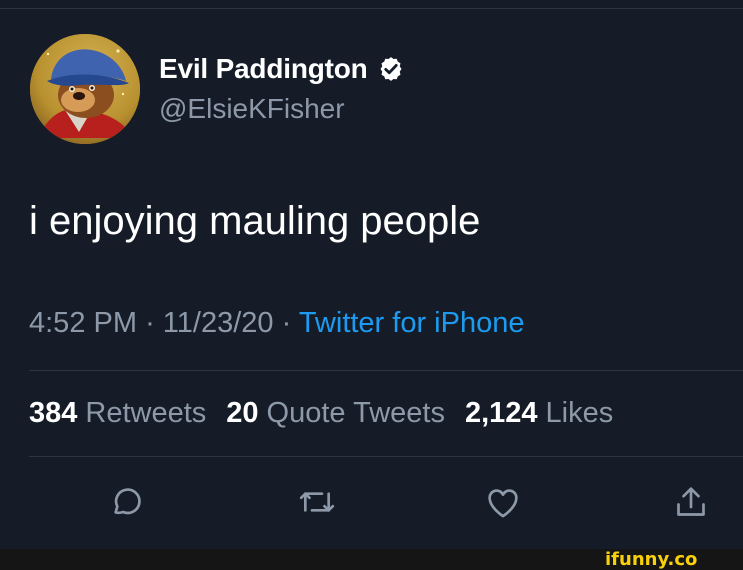 This screenshot has width=743, height=570. I want to click on tweet-date: 11/23/20, so click(218, 323).